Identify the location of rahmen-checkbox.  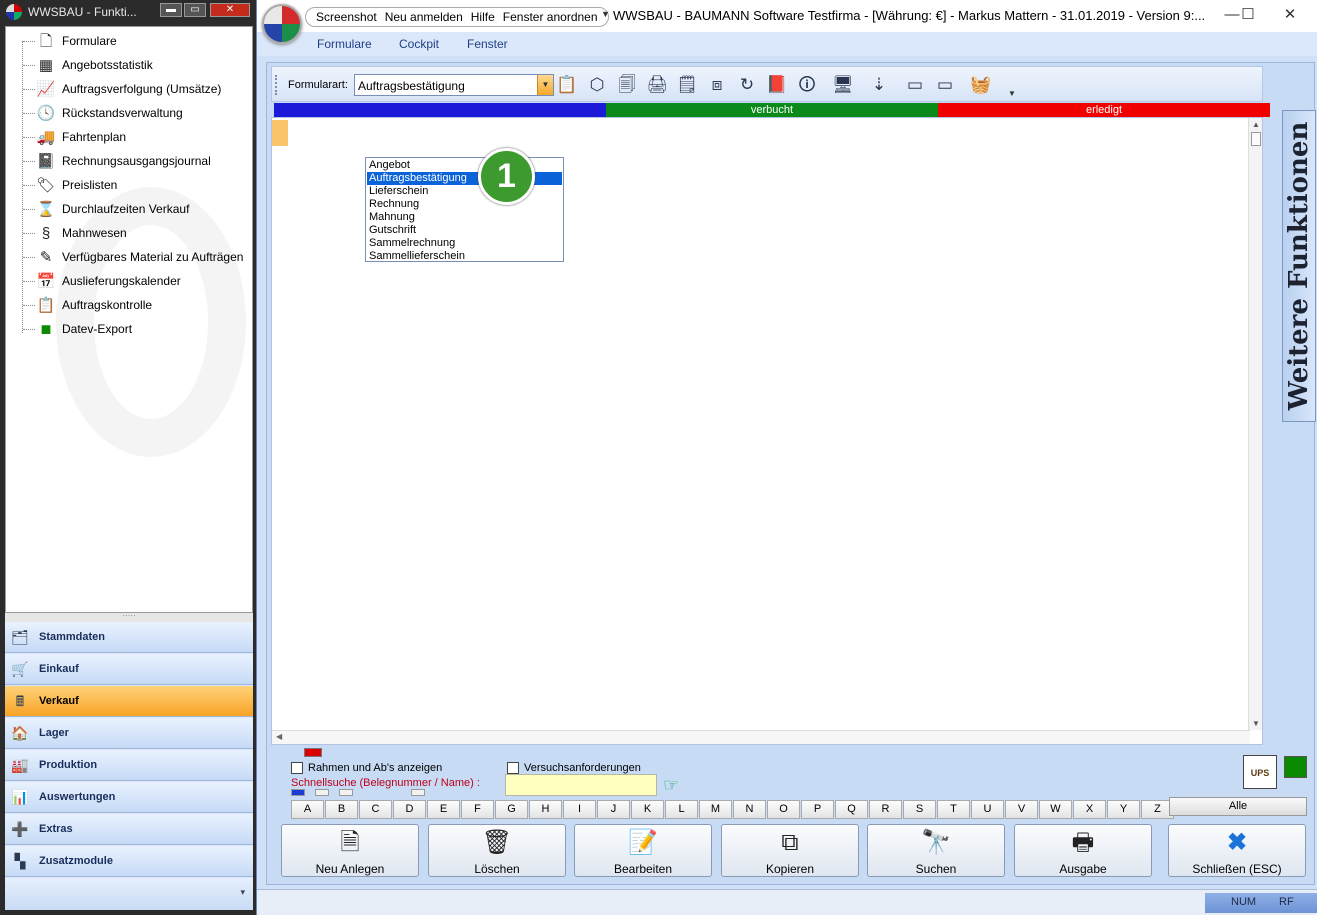
(297, 768).